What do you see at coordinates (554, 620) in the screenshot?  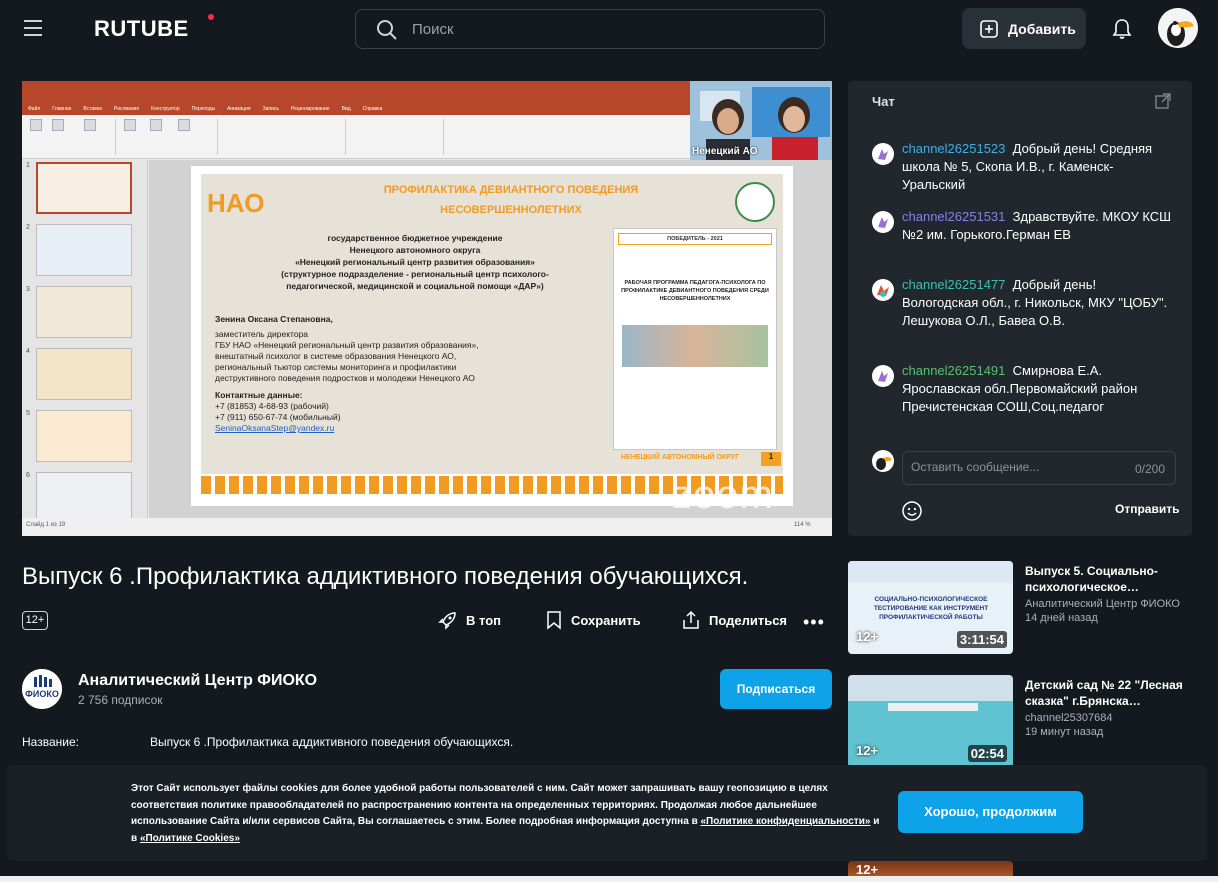 I see `bookmark-icon` at bounding box center [554, 620].